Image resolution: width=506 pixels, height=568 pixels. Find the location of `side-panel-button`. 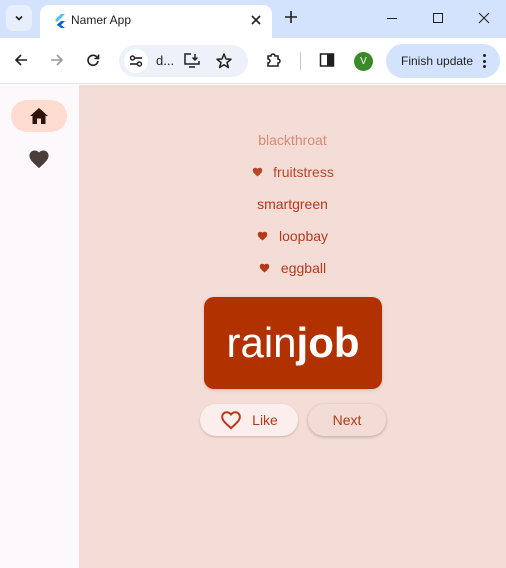

side-panel-button is located at coordinates (327, 60).